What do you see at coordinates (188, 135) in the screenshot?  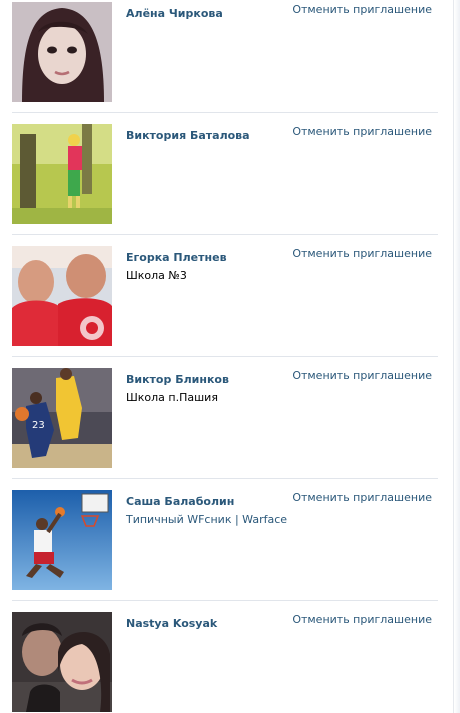 I see `person-name: Виктория Баталова` at bounding box center [188, 135].